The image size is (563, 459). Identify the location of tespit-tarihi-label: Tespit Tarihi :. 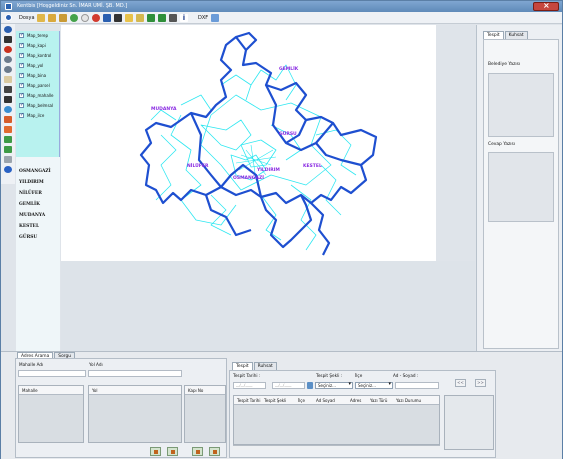
(247, 375).